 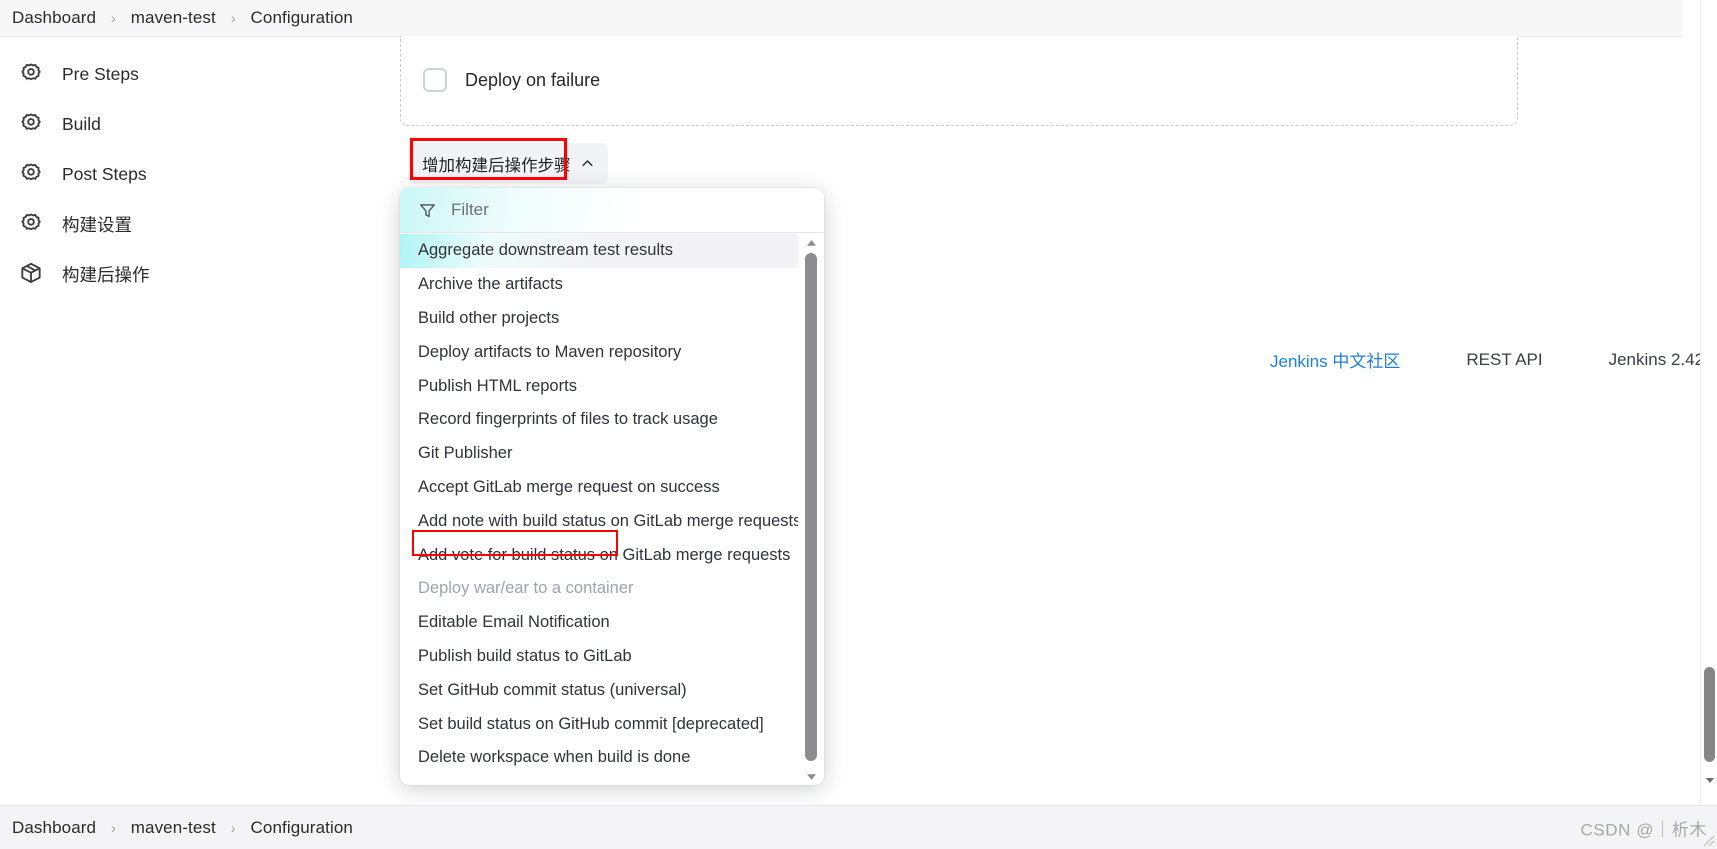 What do you see at coordinates (54, 18) in the screenshot?
I see `breadcrumb-item-dashboard: Dashboard` at bounding box center [54, 18].